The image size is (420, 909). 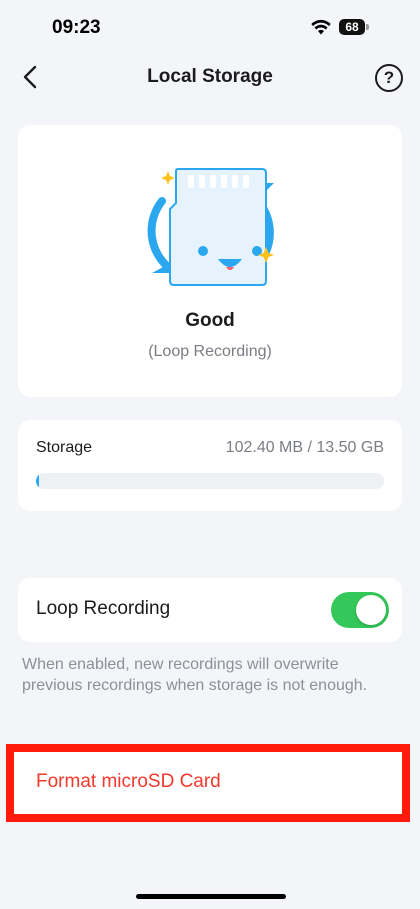 What do you see at coordinates (367, 27) in the screenshot?
I see `battery-tip` at bounding box center [367, 27].